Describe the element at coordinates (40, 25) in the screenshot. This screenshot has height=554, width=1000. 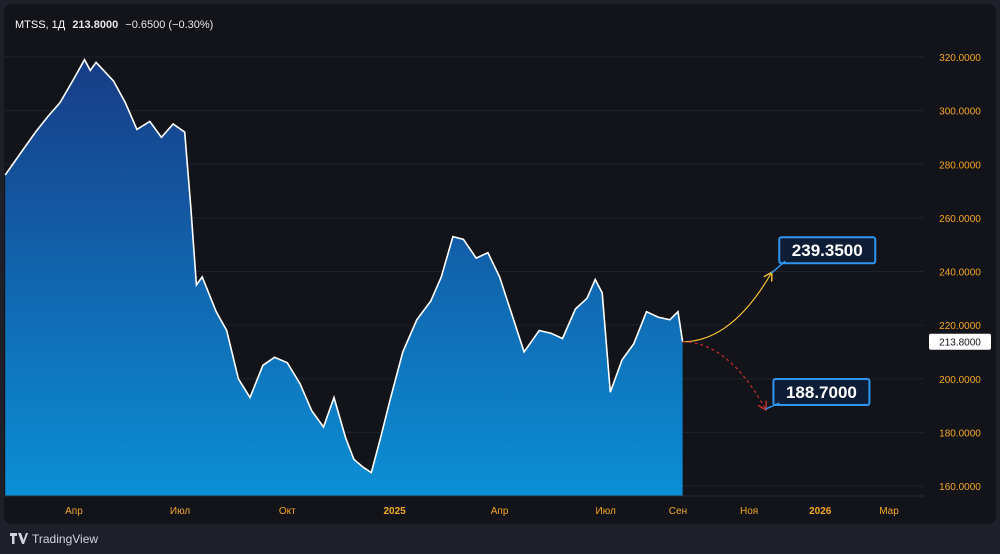
I see `symbol-label: MTSS, 1Д` at that location.